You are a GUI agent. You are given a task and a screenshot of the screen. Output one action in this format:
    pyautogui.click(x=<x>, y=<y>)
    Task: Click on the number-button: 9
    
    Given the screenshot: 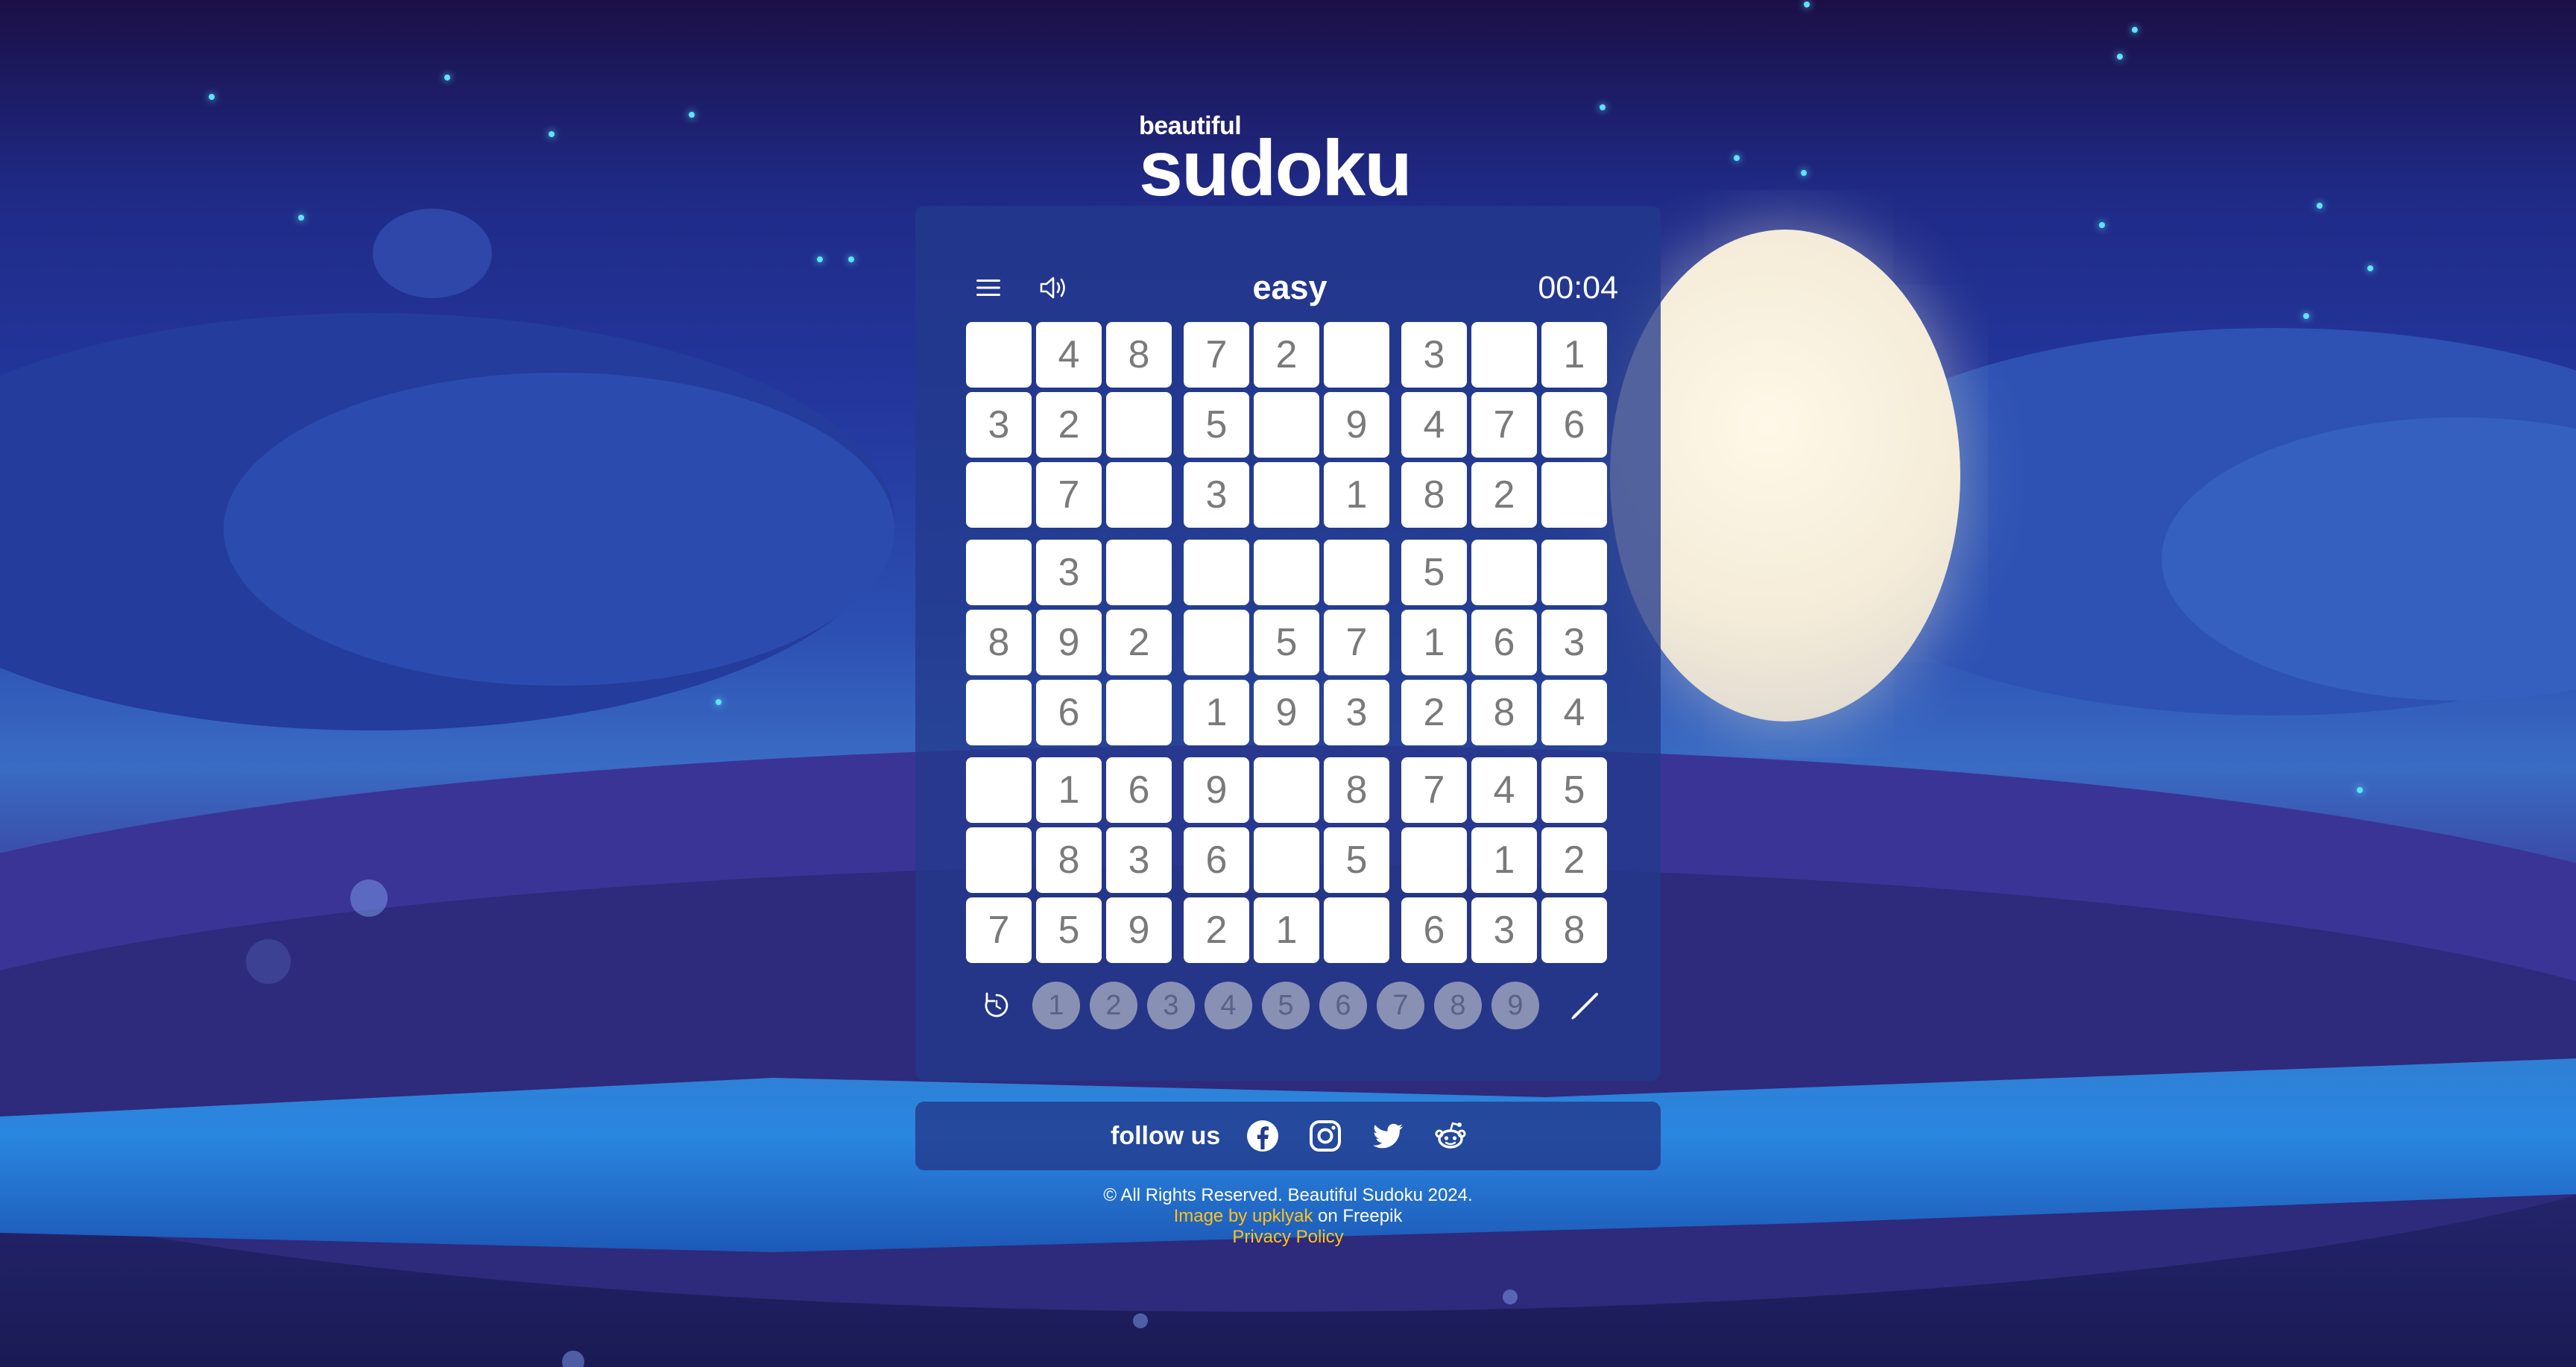 What is the action you would take?
    pyautogui.click(x=1515, y=1005)
    